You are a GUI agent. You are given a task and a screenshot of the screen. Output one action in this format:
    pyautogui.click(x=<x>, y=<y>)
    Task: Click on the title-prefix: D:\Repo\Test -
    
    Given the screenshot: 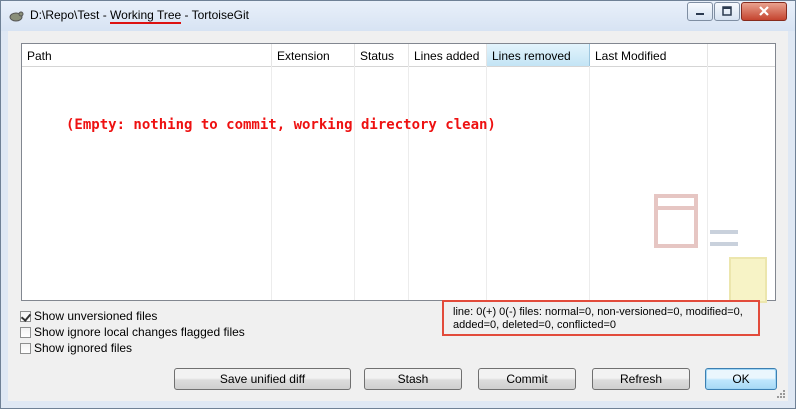 What is the action you would take?
    pyautogui.click(x=70, y=15)
    